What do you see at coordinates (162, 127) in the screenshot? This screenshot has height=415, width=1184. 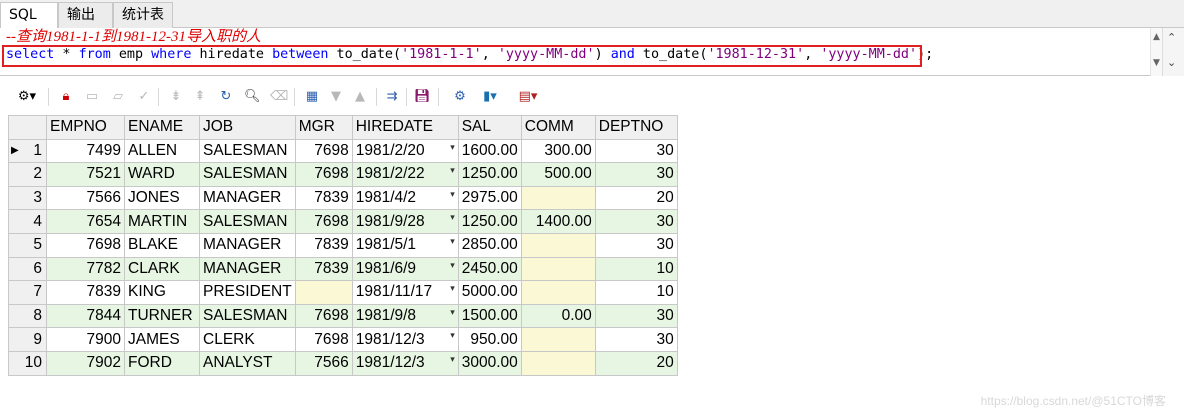 I see `column-header-ename: ENAME` at bounding box center [162, 127].